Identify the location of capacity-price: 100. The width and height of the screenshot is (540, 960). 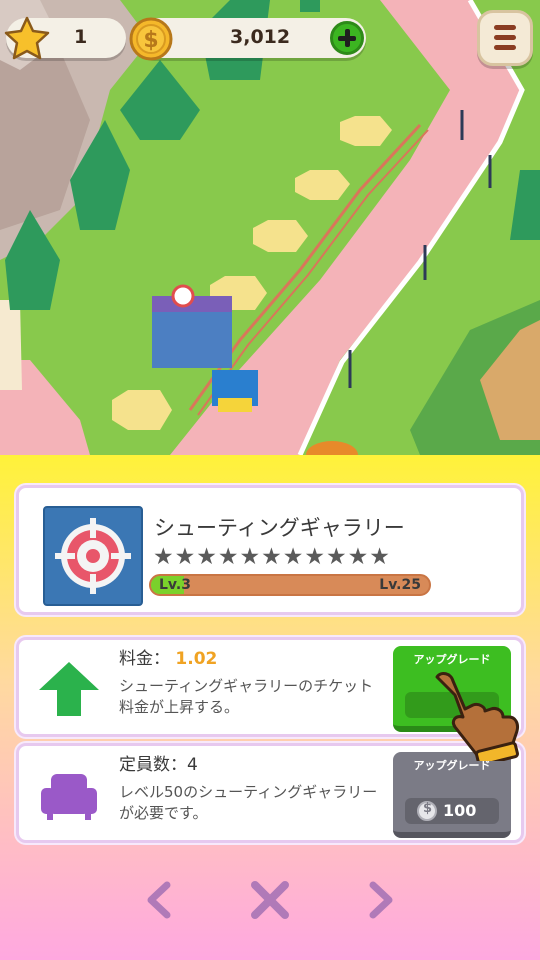
(460, 810).